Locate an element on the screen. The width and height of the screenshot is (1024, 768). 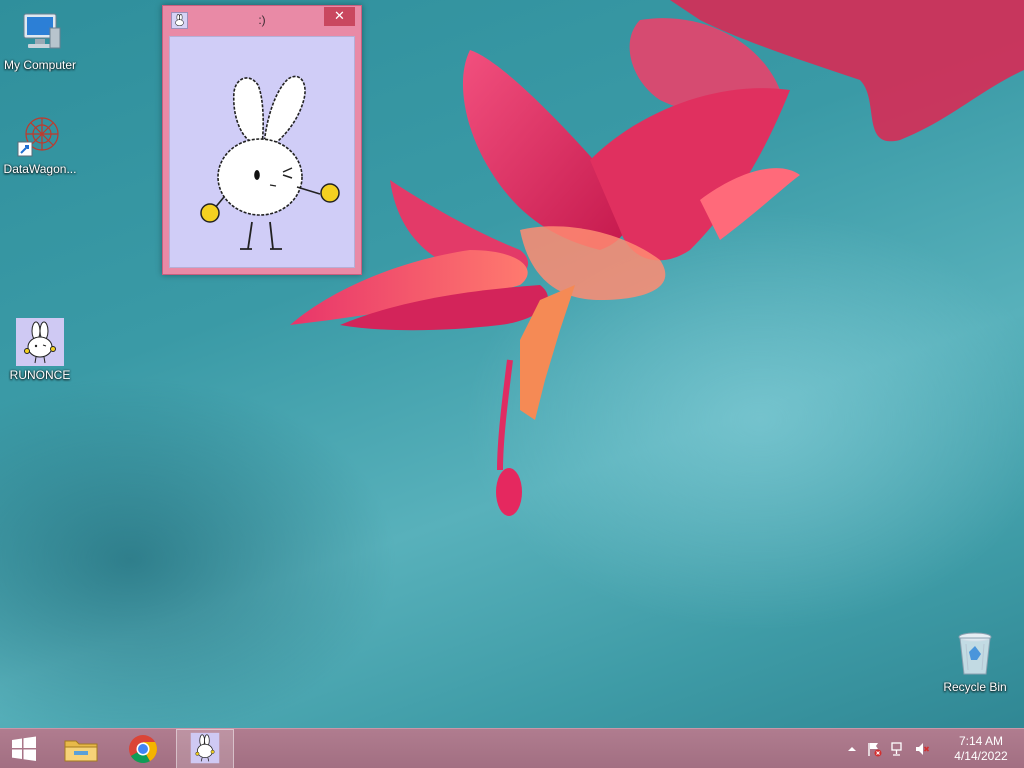
start-button is located at coordinates (24, 748).